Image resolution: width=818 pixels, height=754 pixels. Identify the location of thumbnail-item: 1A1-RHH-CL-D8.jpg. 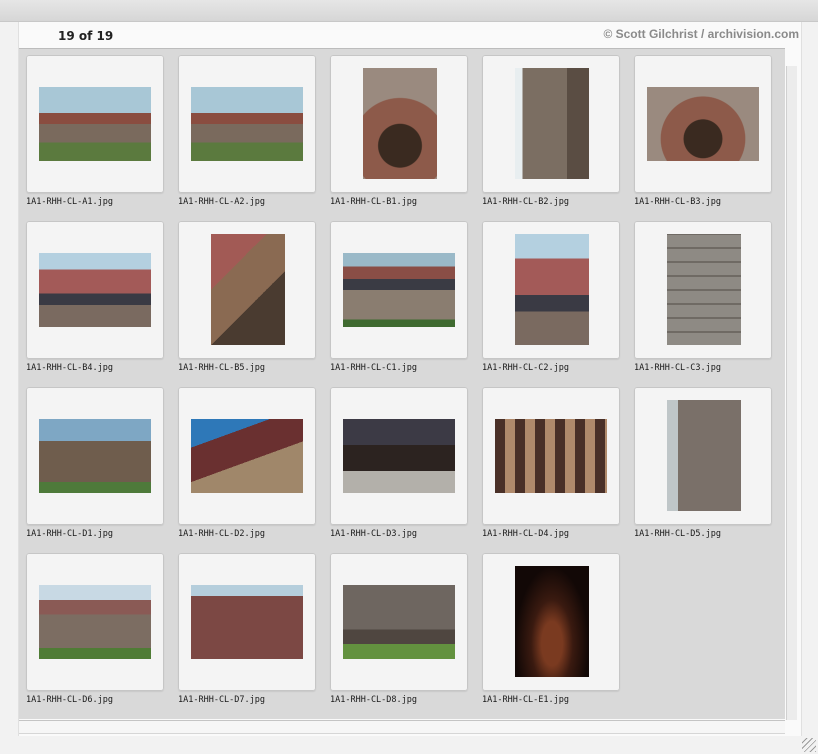
(405, 636).